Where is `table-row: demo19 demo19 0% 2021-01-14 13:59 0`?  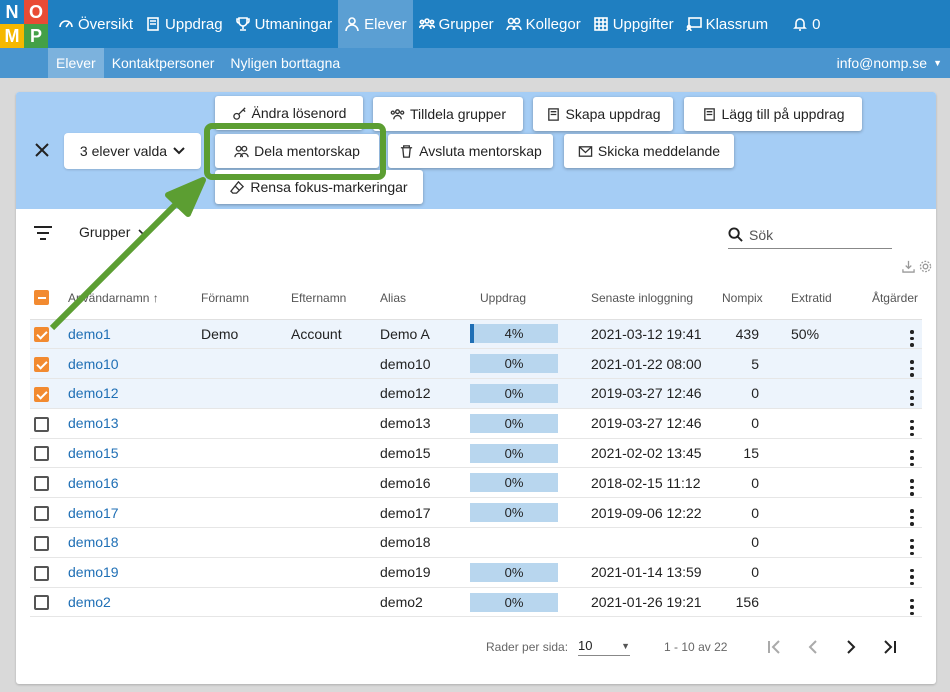 table-row: demo19 demo19 0% 2021-01-14 13:59 0 is located at coordinates (476, 572).